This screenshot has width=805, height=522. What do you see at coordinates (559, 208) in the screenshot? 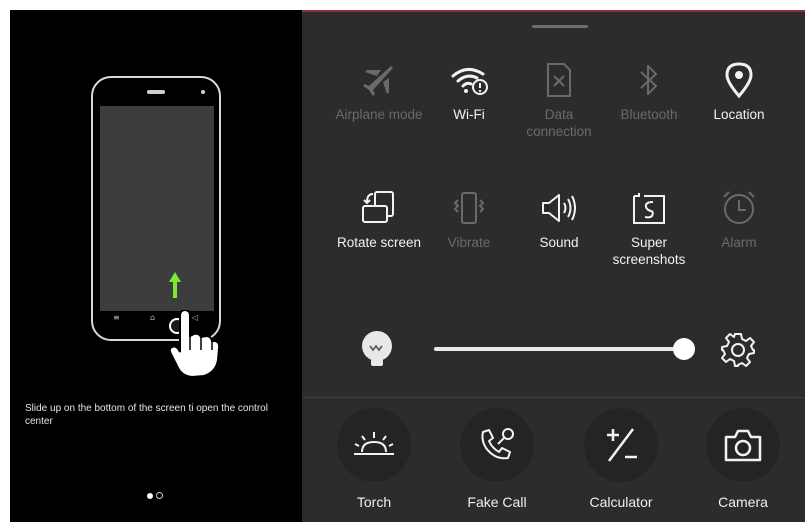
I see `sound-icon` at bounding box center [559, 208].